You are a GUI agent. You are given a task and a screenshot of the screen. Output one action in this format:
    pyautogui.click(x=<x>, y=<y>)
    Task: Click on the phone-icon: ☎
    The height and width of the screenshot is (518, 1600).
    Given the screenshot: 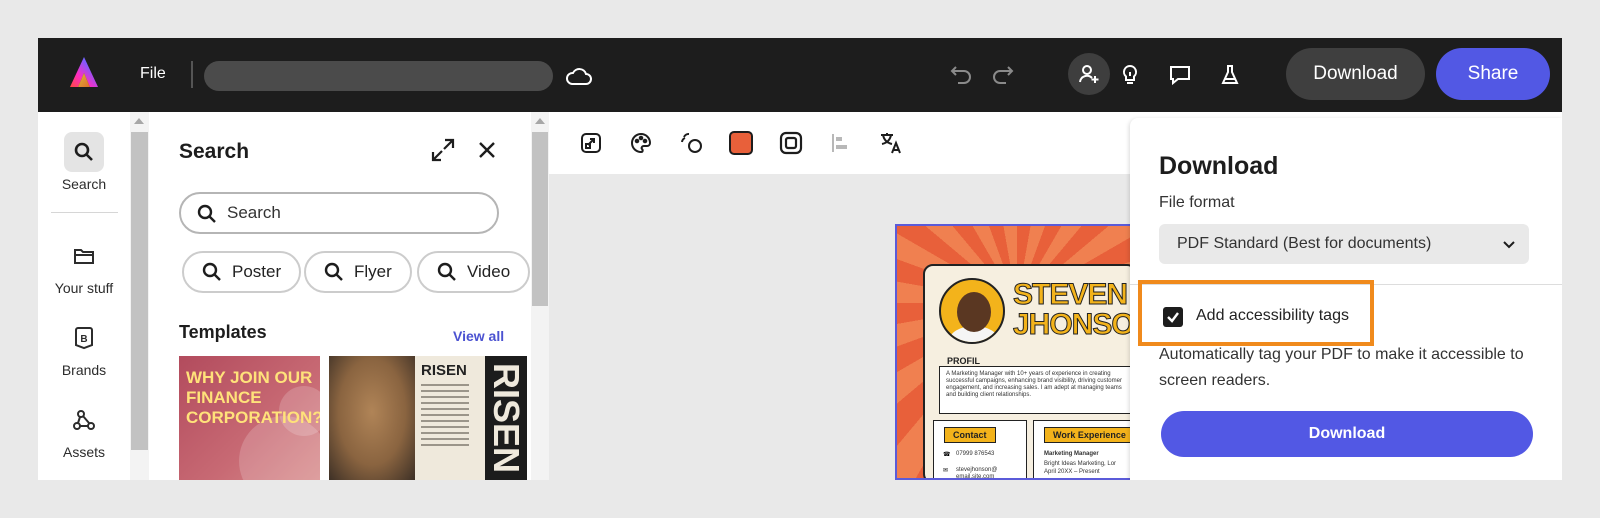 What is the action you would take?
    pyautogui.click(x=947, y=455)
    